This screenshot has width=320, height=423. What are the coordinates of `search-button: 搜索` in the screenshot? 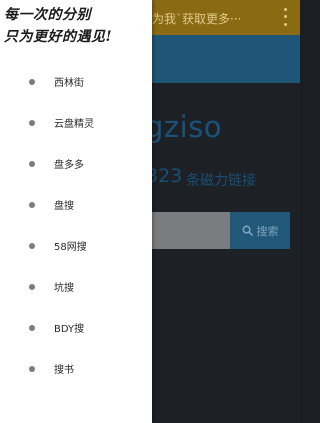 It's located at (260, 230).